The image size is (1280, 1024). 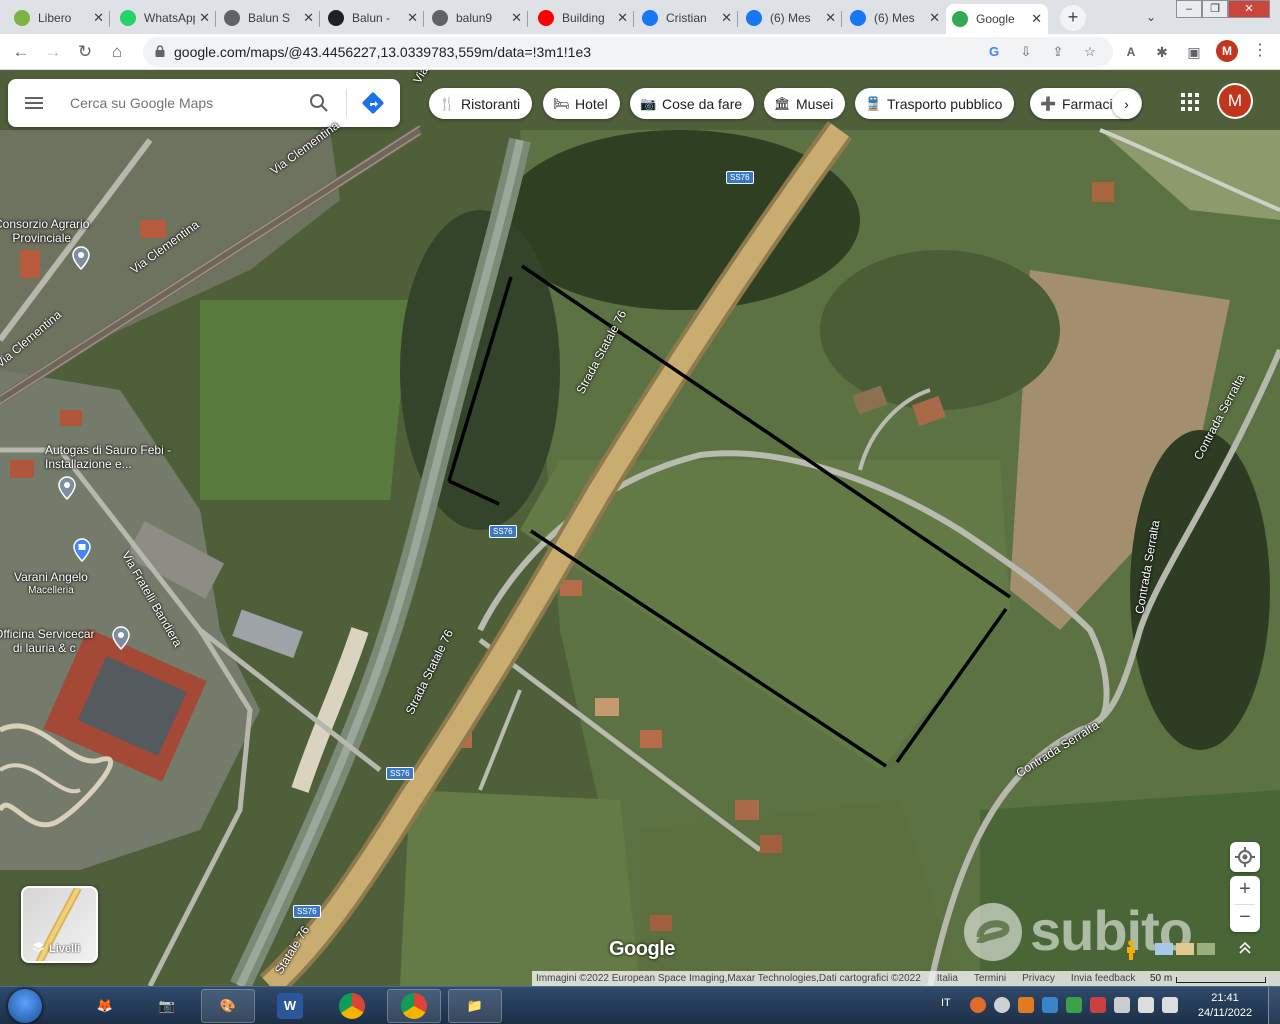 I want to click on taskbar-screenshot-tool: 📷, so click(x=167, y=1006).